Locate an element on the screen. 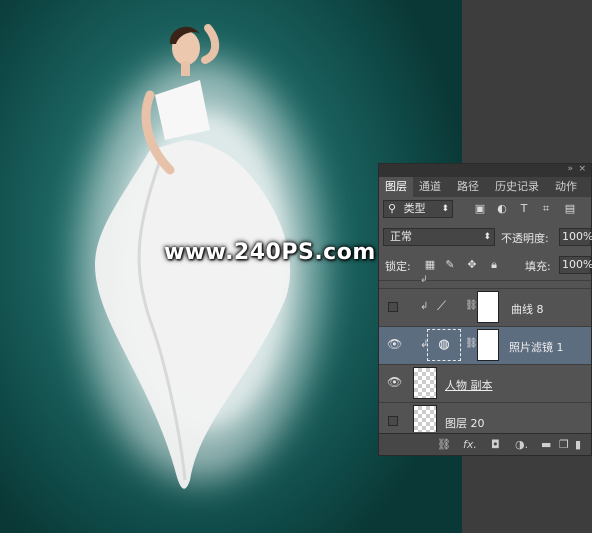  new-group-icon: ▬ is located at coordinates (546, 444).